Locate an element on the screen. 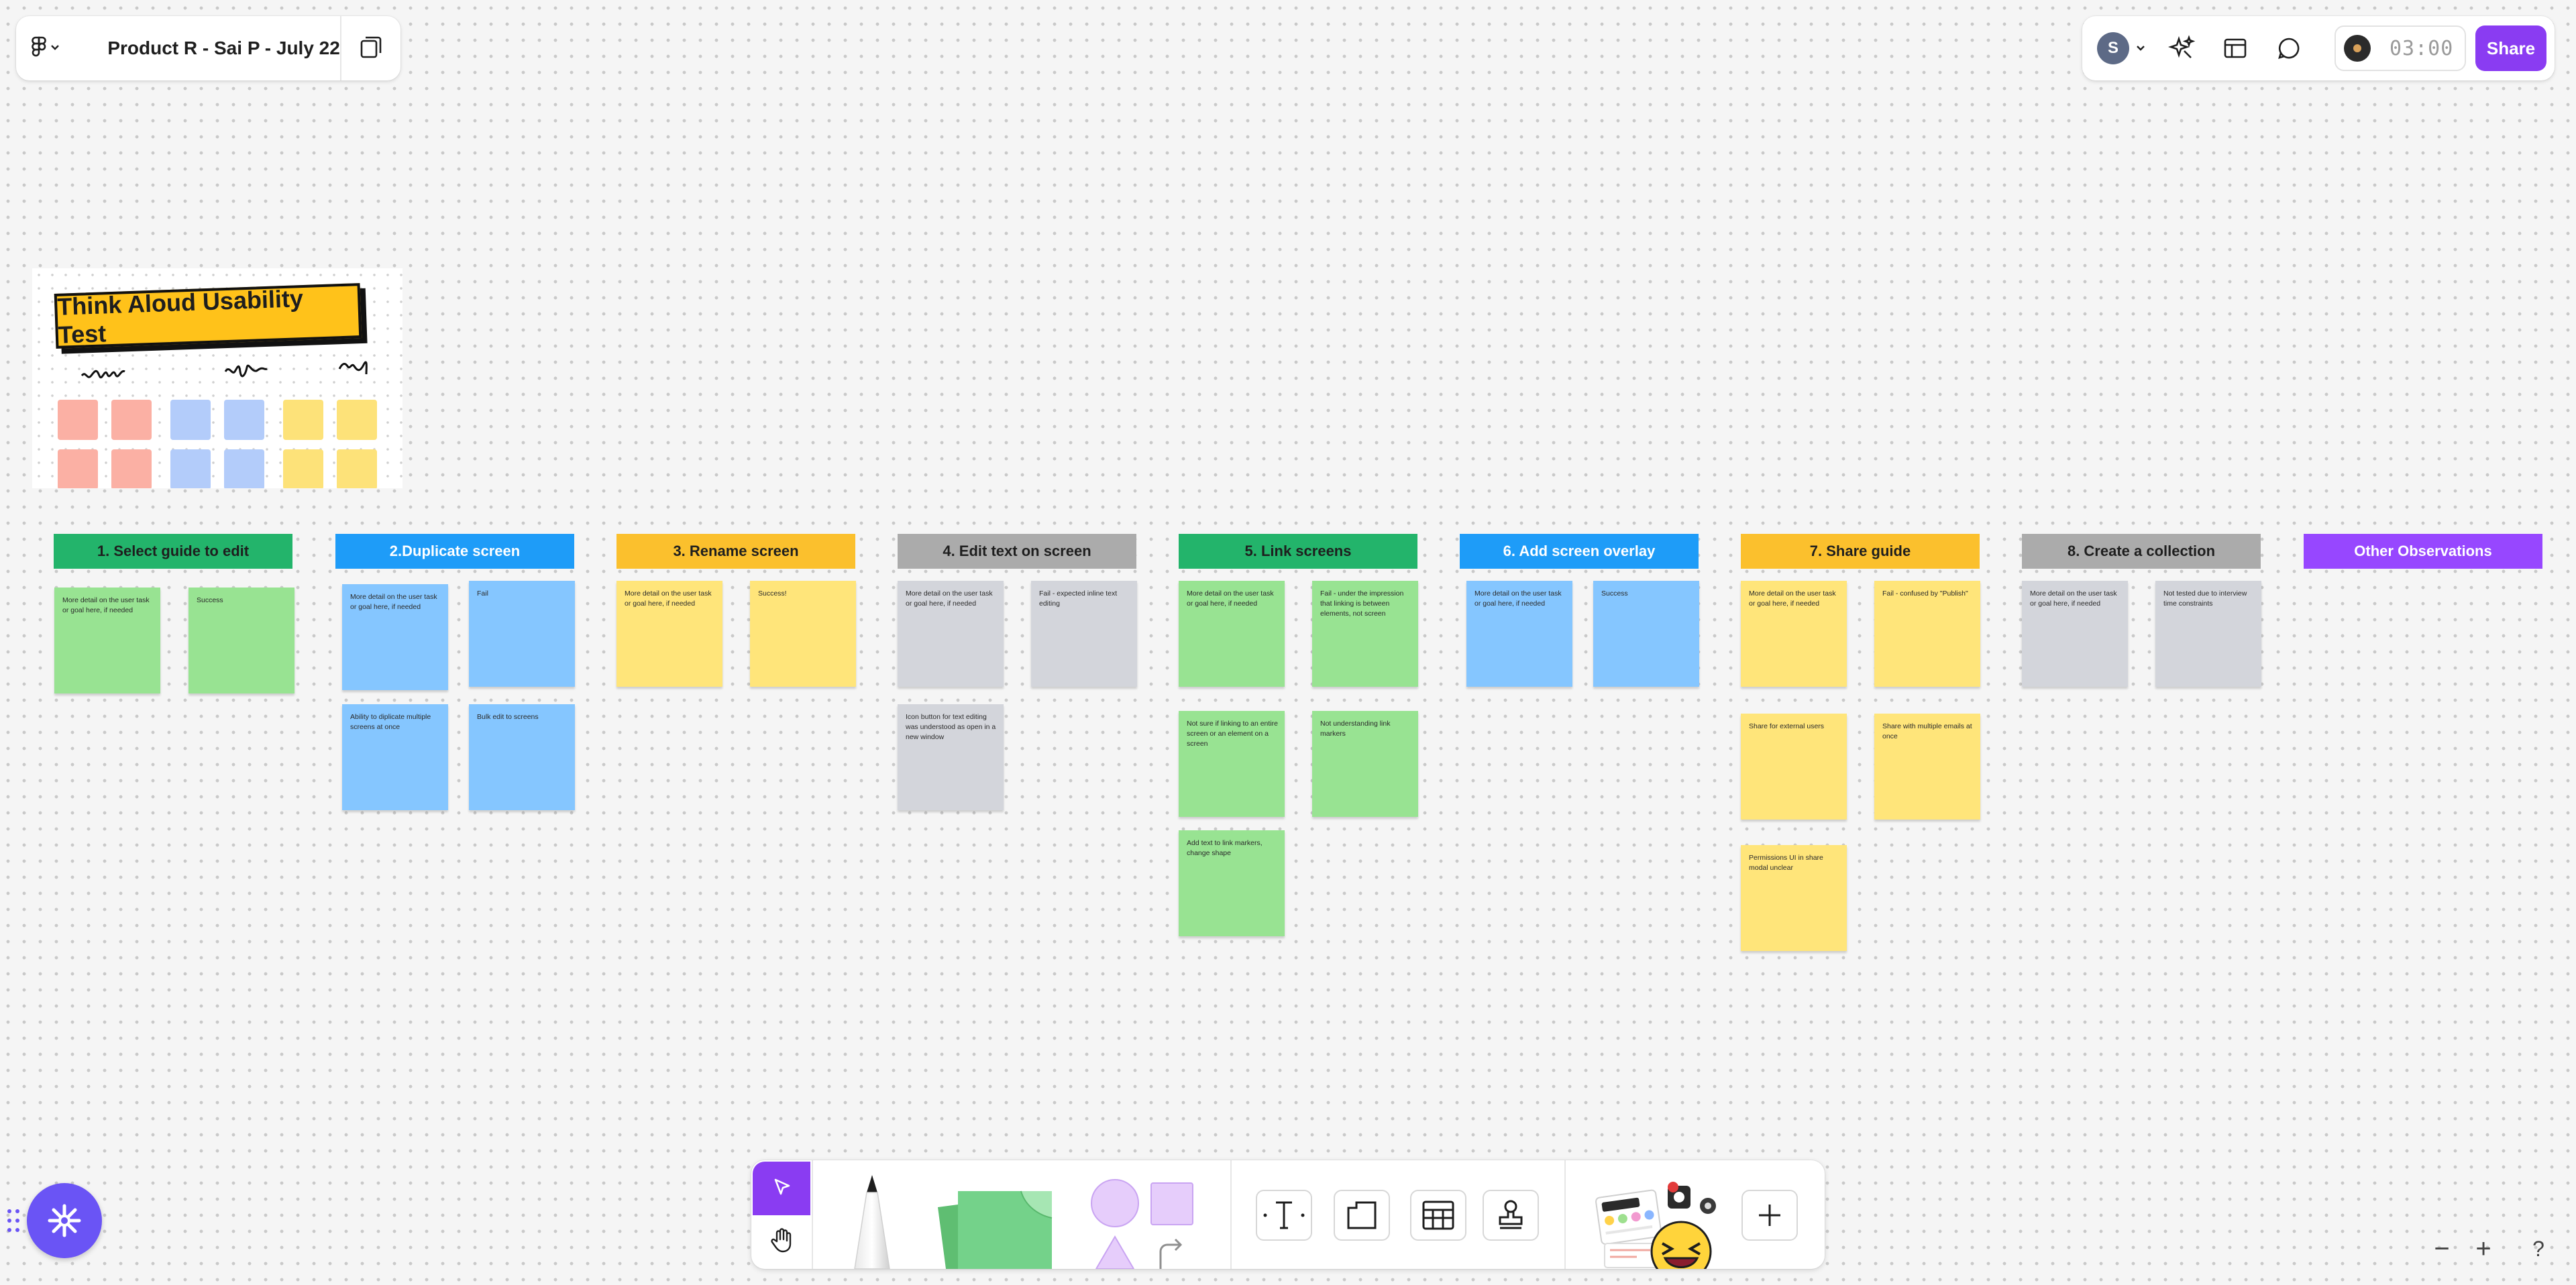 This screenshot has height=1285, width=2576. comment-icon is located at coordinates (2289, 48).